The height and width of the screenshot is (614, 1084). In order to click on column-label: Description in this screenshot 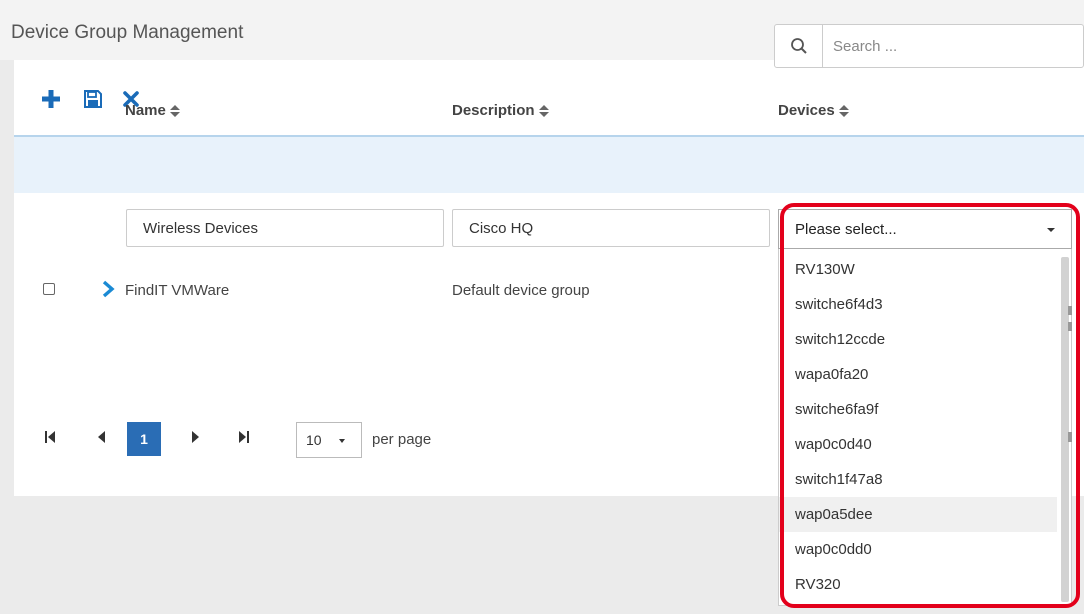, I will do `click(493, 110)`.